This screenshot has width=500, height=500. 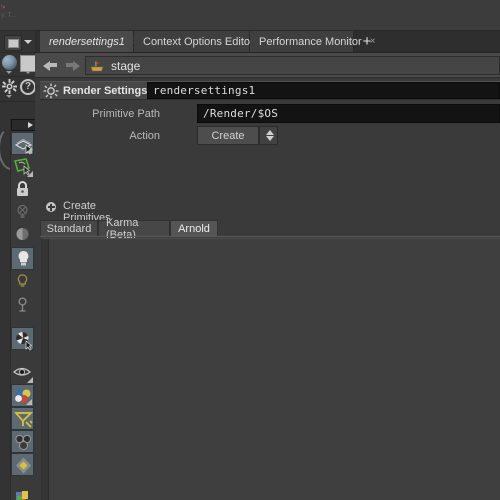 What do you see at coordinates (87, 41) in the screenshot?
I see `tab-label: rendersettings1` at bounding box center [87, 41].